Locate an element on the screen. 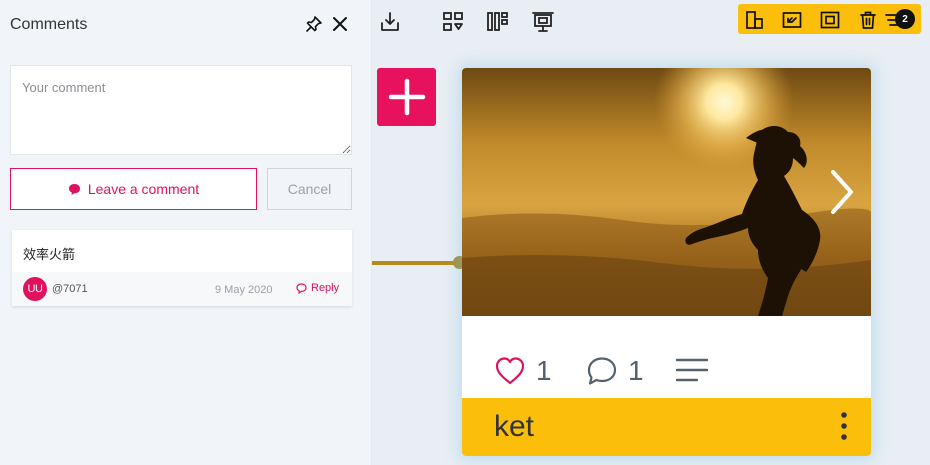 The width and height of the screenshot is (930, 465). avatar: UU is located at coordinates (35, 289).